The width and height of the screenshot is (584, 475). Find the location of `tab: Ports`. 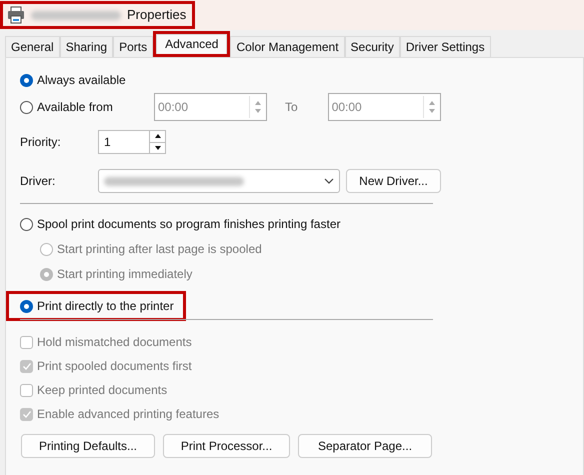

tab: Ports is located at coordinates (133, 46).